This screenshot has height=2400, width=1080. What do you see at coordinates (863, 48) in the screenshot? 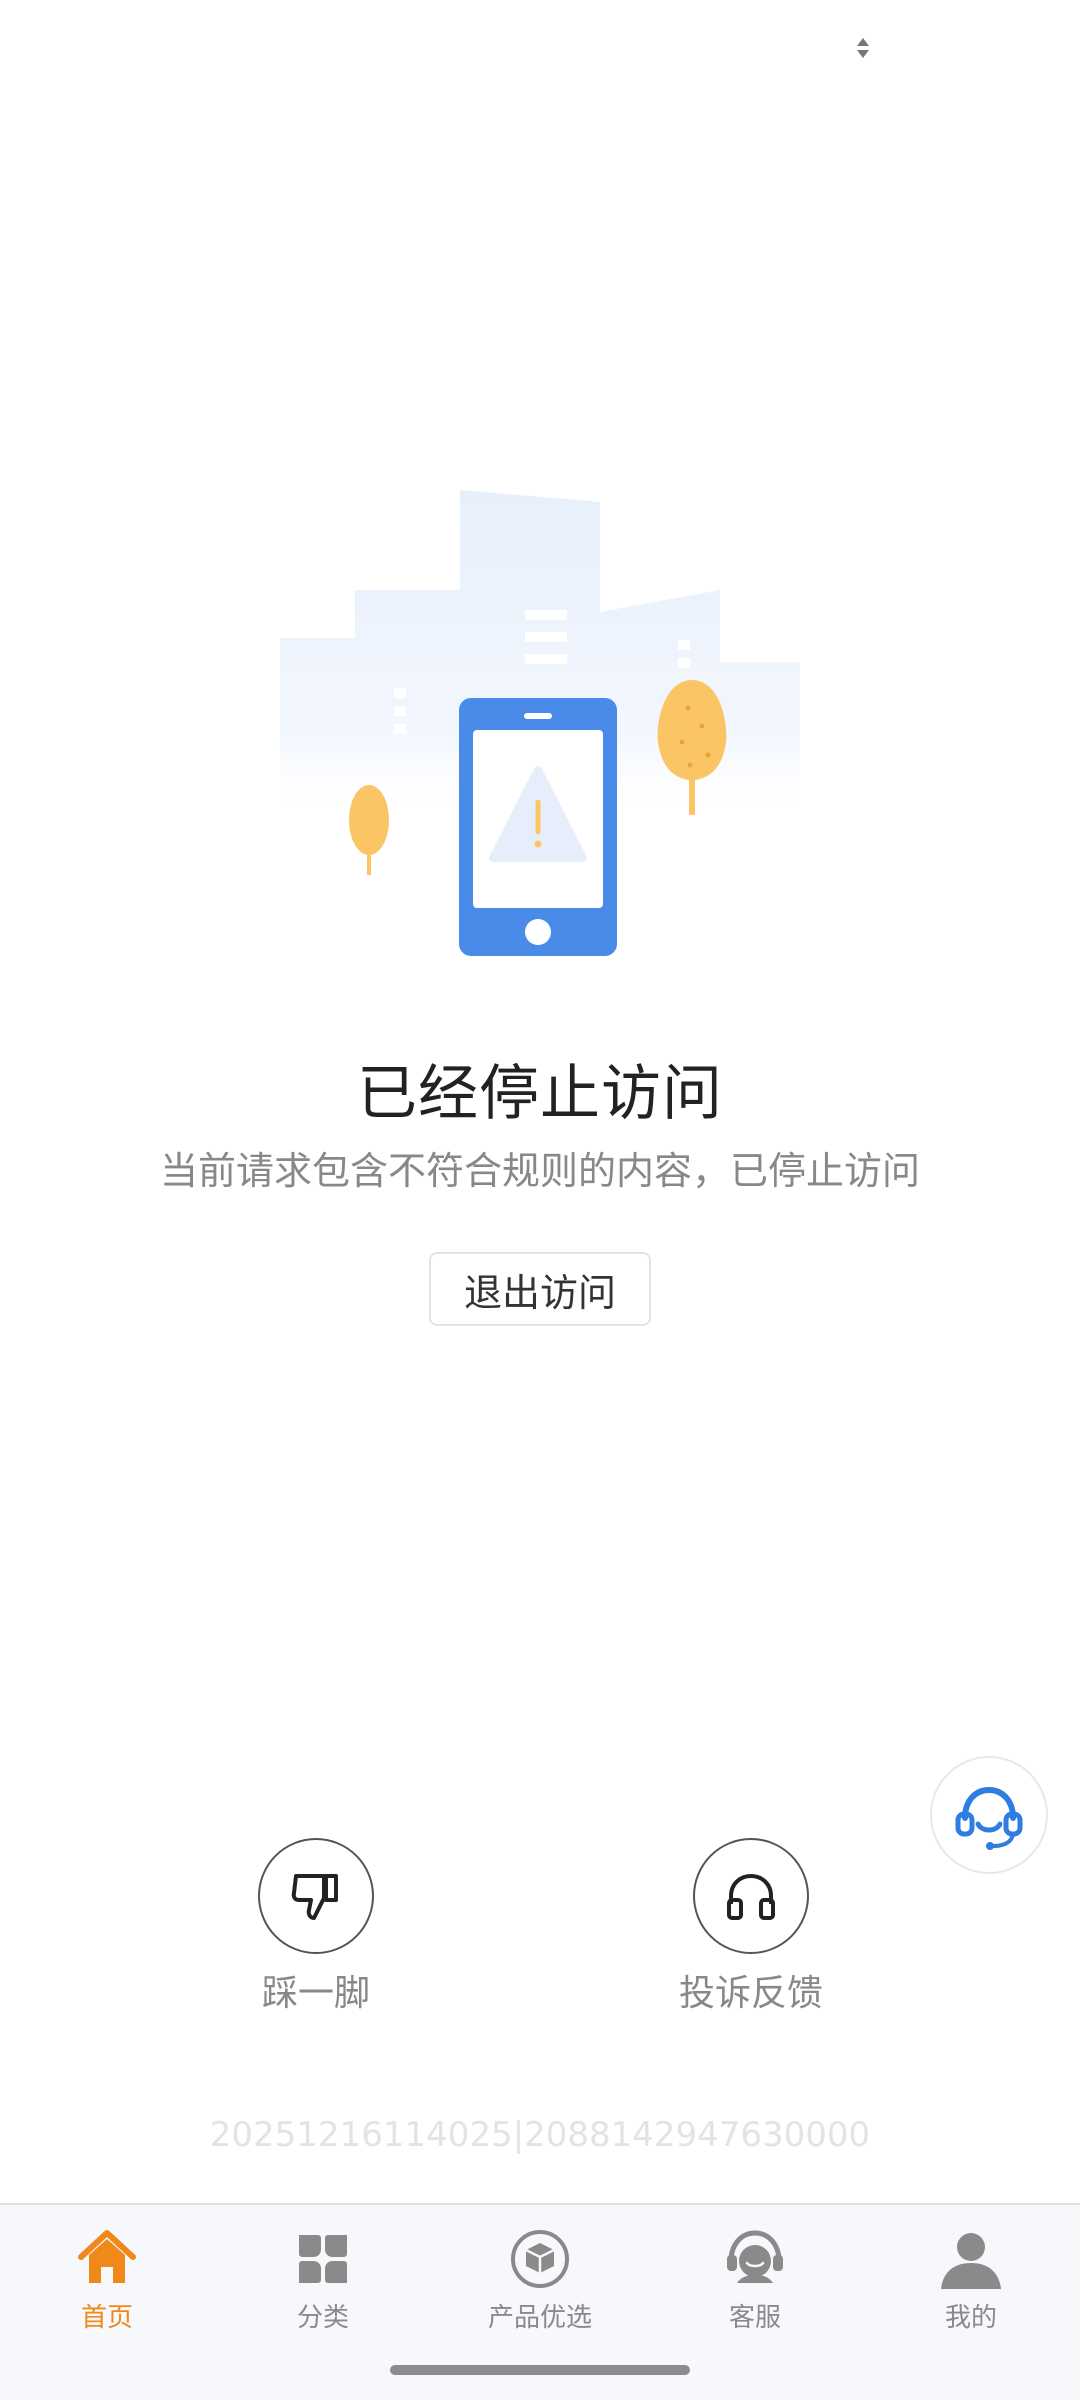
I see `sort-arrows-icon` at bounding box center [863, 48].